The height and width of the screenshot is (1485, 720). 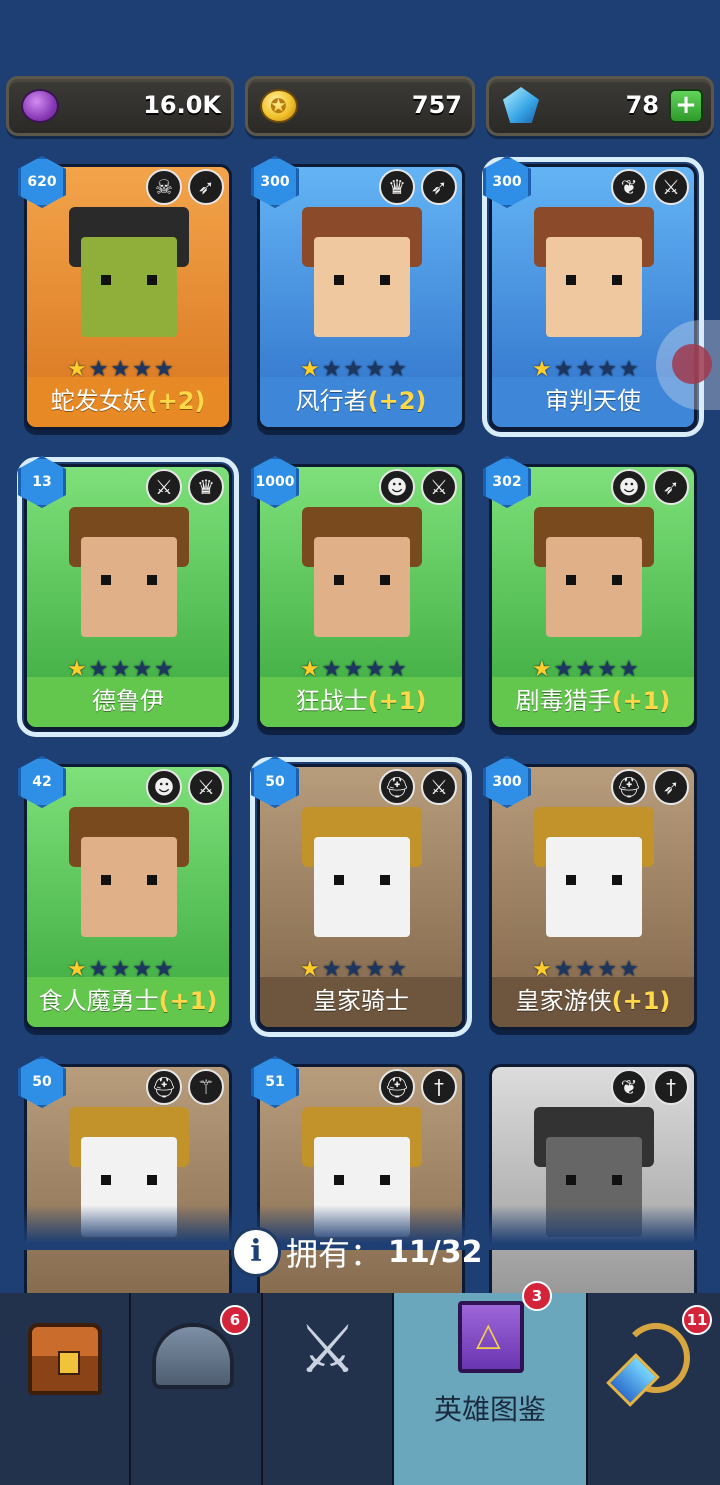 What do you see at coordinates (334, 1254) in the screenshot?
I see `owned-label: 拥有：` at bounding box center [334, 1254].